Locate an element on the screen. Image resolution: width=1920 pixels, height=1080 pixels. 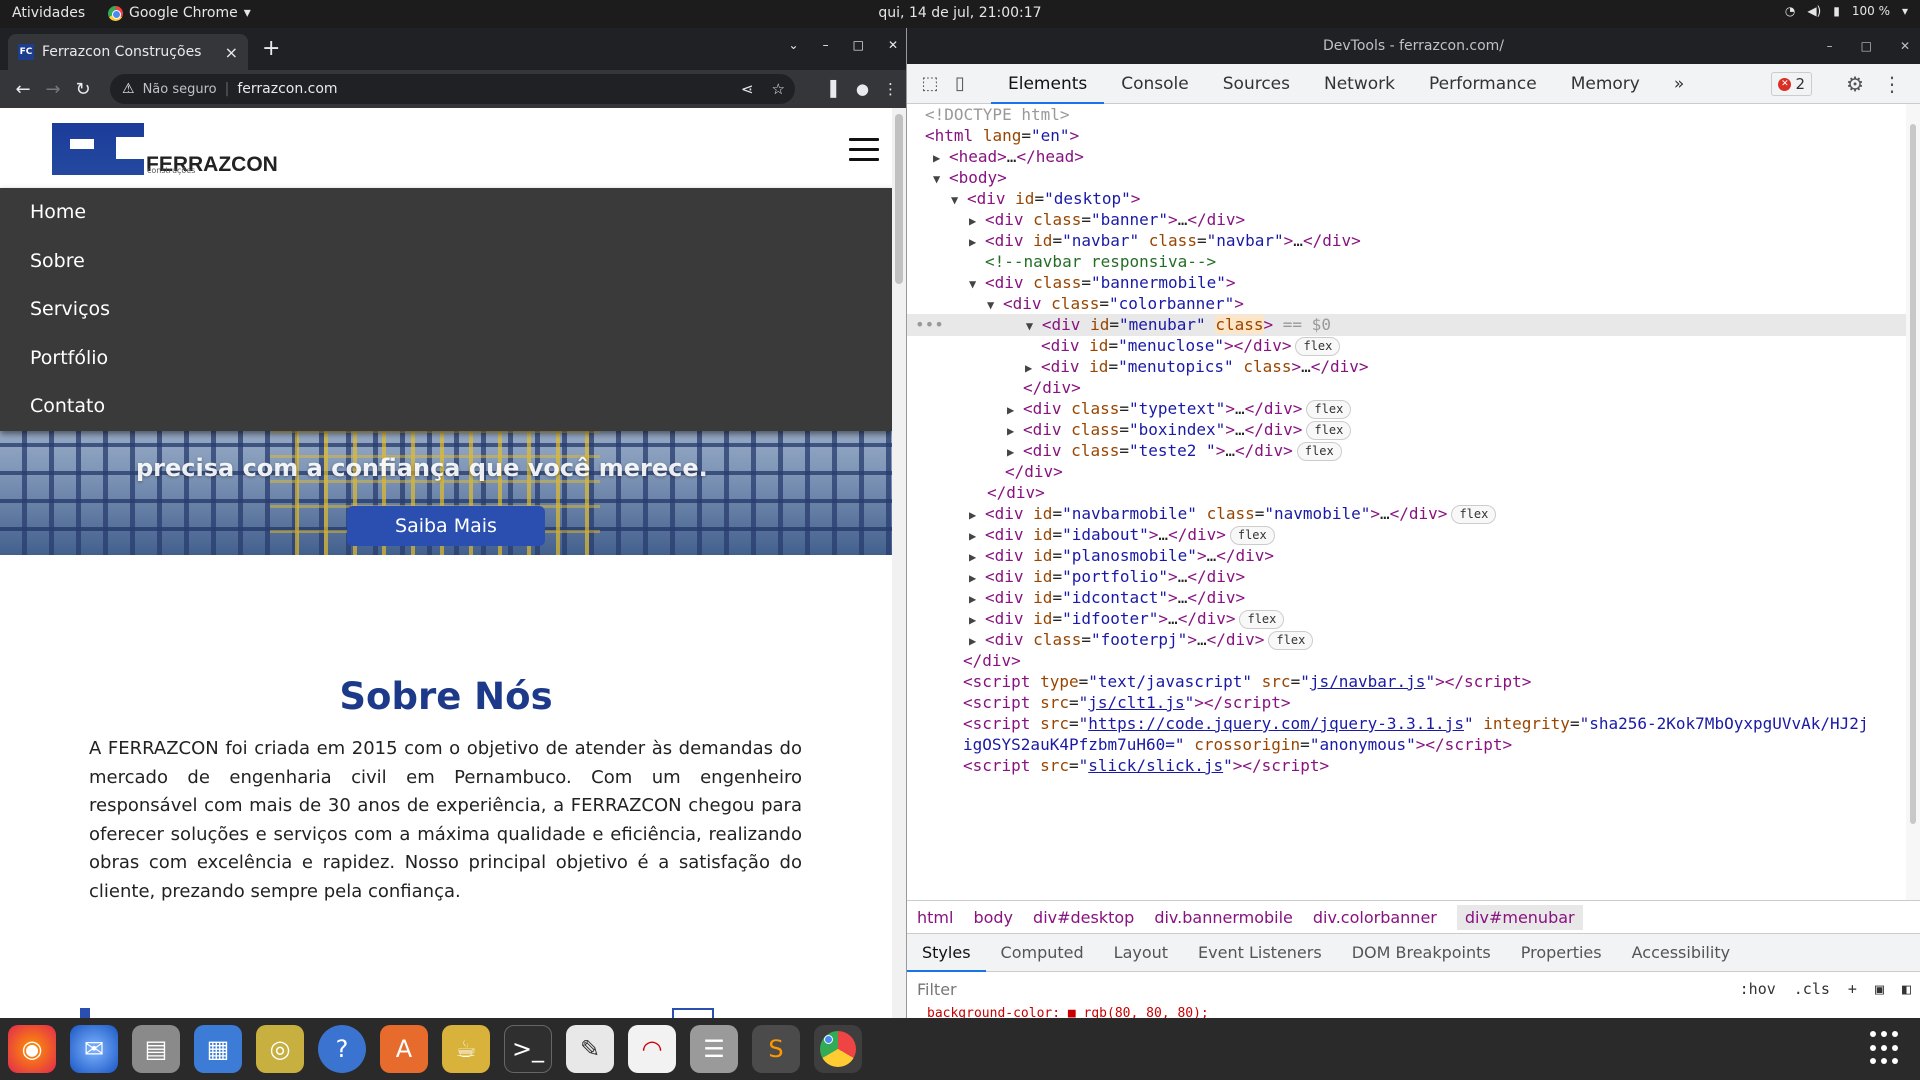
dom-node: <script src="js/clt1.js"></script> is located at coordinates (1407, 703).